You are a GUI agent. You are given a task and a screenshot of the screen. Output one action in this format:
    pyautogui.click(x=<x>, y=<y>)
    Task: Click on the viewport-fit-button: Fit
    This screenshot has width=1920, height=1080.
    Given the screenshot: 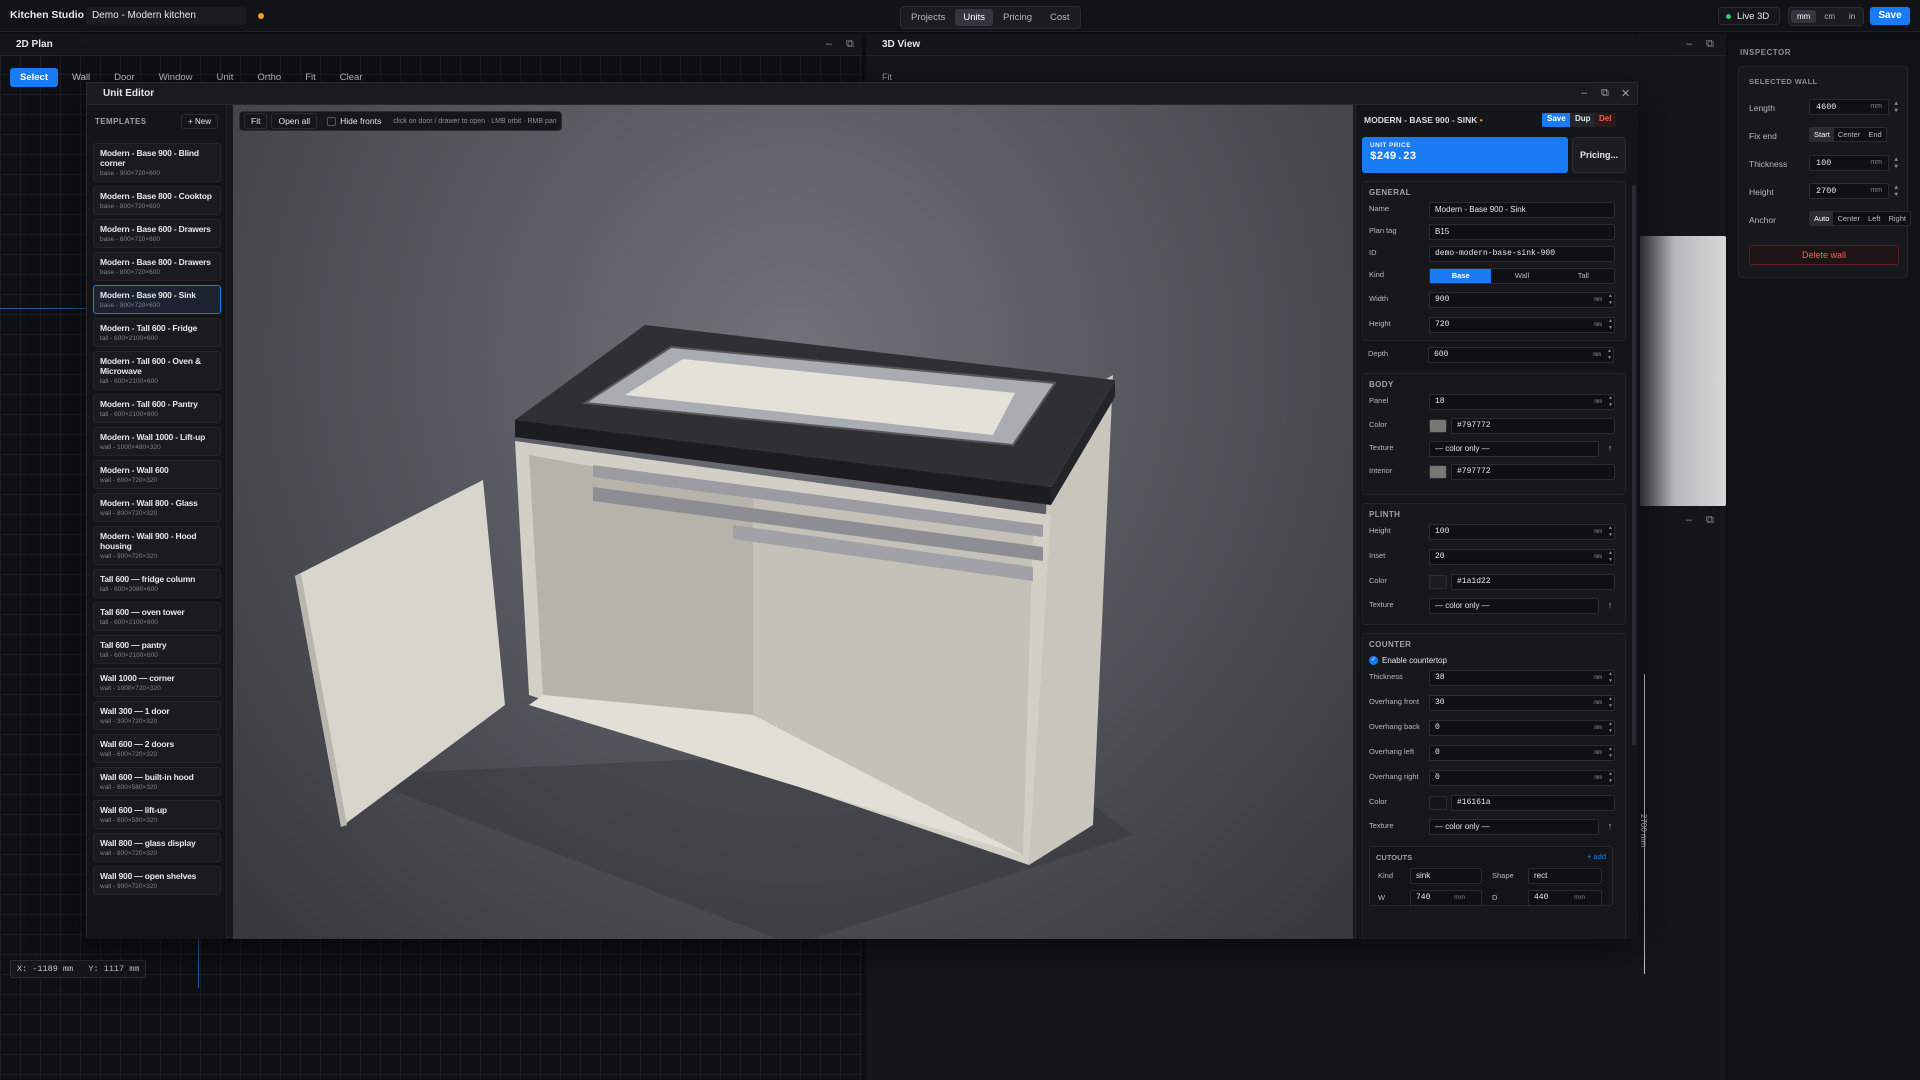 What is the action you would take?
    pyautogui.click(x=256, y=121)
    